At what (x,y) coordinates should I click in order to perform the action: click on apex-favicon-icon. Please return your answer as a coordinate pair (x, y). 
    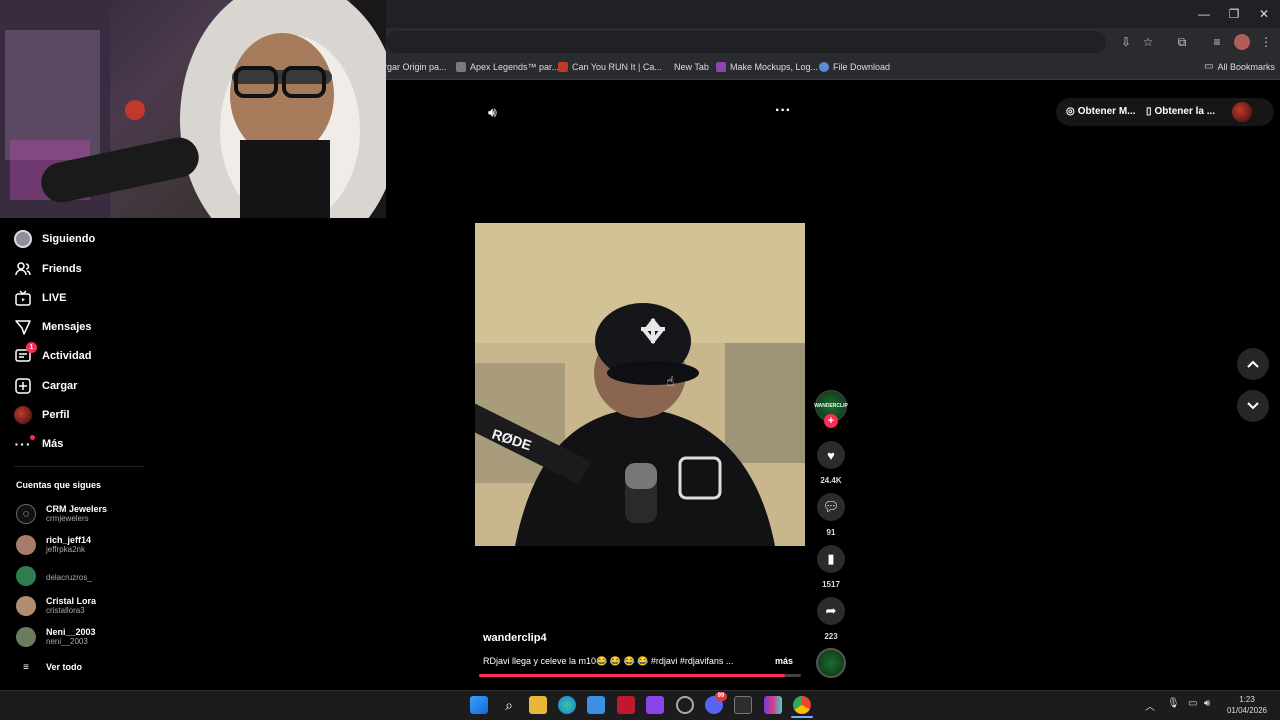
    Looking at the image, I should click on (461, 67).